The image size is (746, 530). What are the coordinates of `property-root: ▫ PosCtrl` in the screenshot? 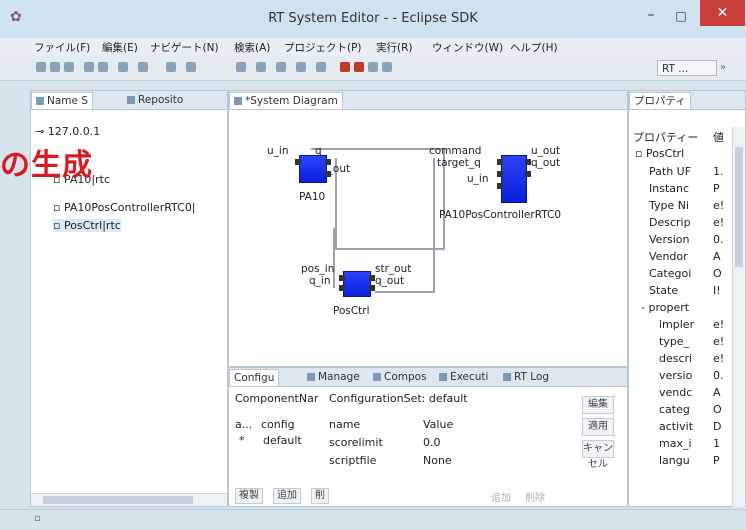 It's located at (659, 153).